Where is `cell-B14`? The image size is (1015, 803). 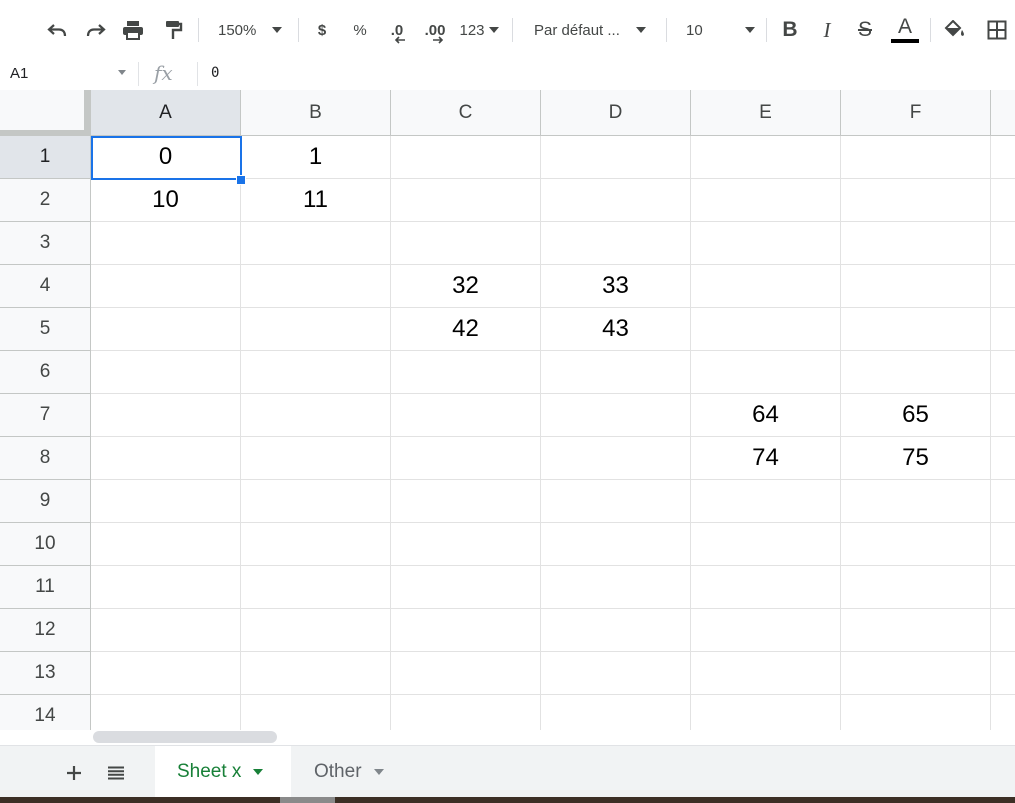
cell-B14 is located at coordinates (316, 712).